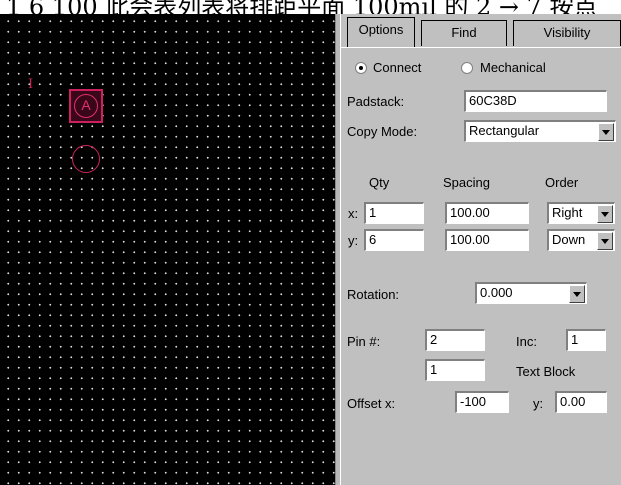 This screenshot has height=485, width=621. I want to click on offset-y-field: 0.00, so click(581, 402).